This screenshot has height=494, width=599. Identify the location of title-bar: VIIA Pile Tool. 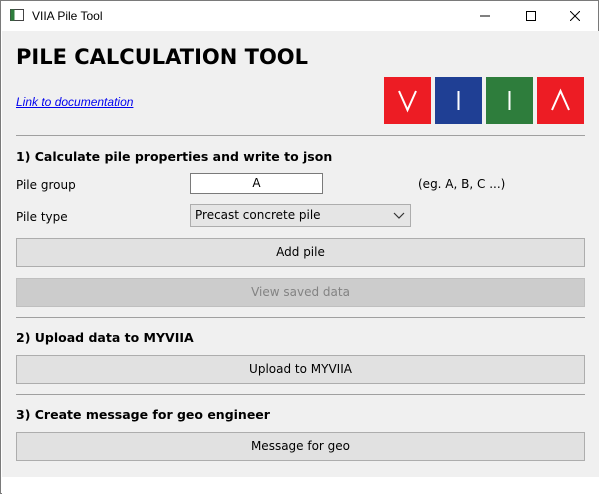
(299, 16).